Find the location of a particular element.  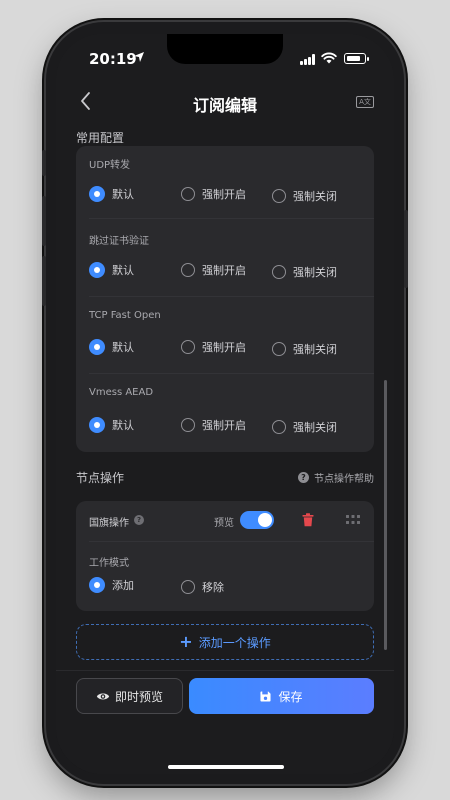

location-arrow-icon is located at coordinates (139, 57).